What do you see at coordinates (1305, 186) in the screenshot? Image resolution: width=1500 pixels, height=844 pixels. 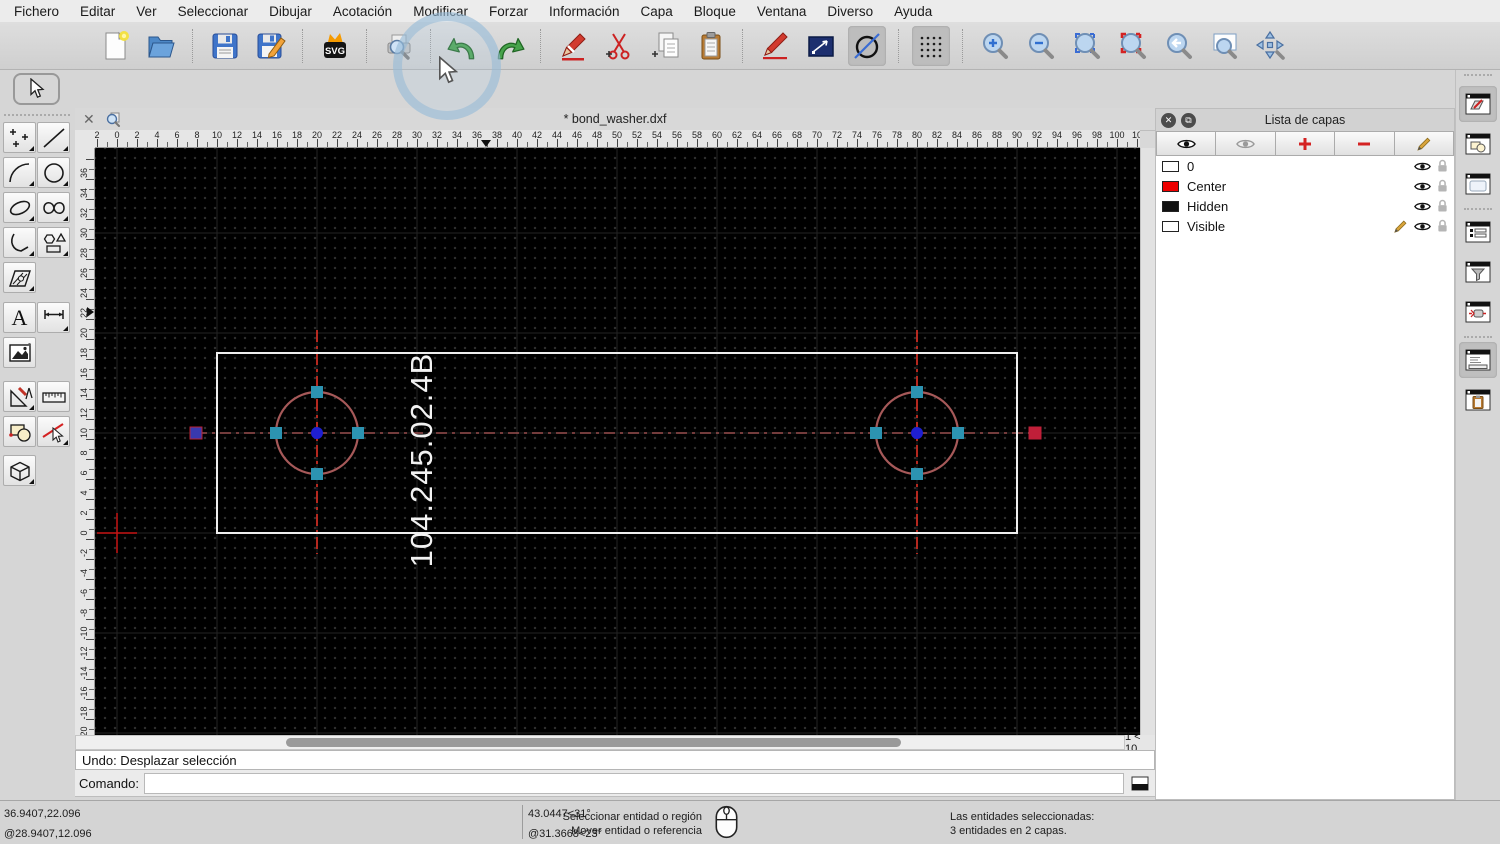 I see `layer-row: Center` at bounding box center [1305, 186].